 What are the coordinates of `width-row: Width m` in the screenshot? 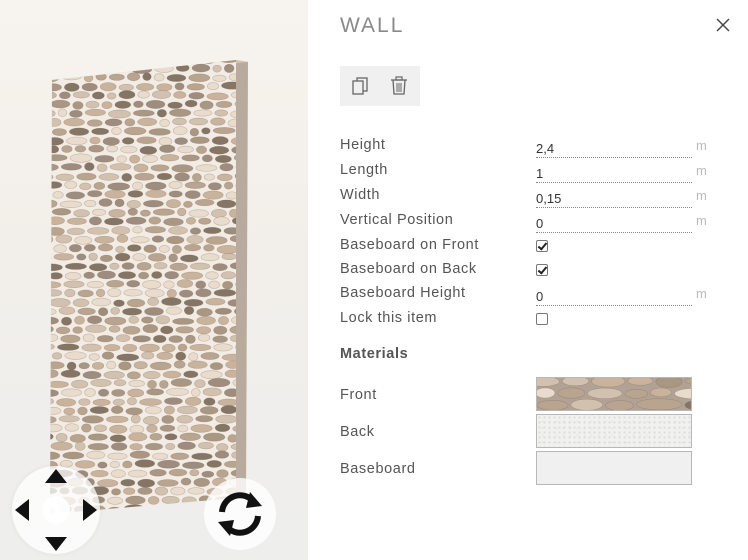 It's located at (523, 198).